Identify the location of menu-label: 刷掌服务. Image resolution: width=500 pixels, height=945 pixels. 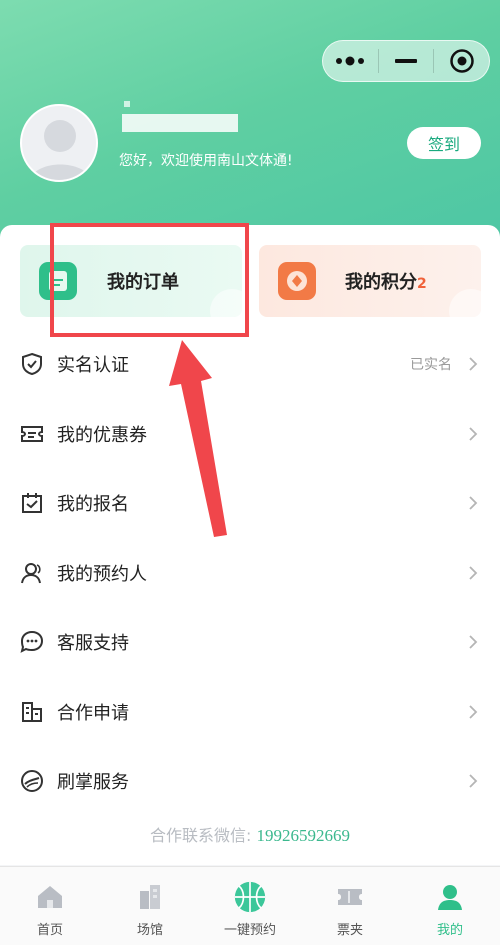
(93, 782).